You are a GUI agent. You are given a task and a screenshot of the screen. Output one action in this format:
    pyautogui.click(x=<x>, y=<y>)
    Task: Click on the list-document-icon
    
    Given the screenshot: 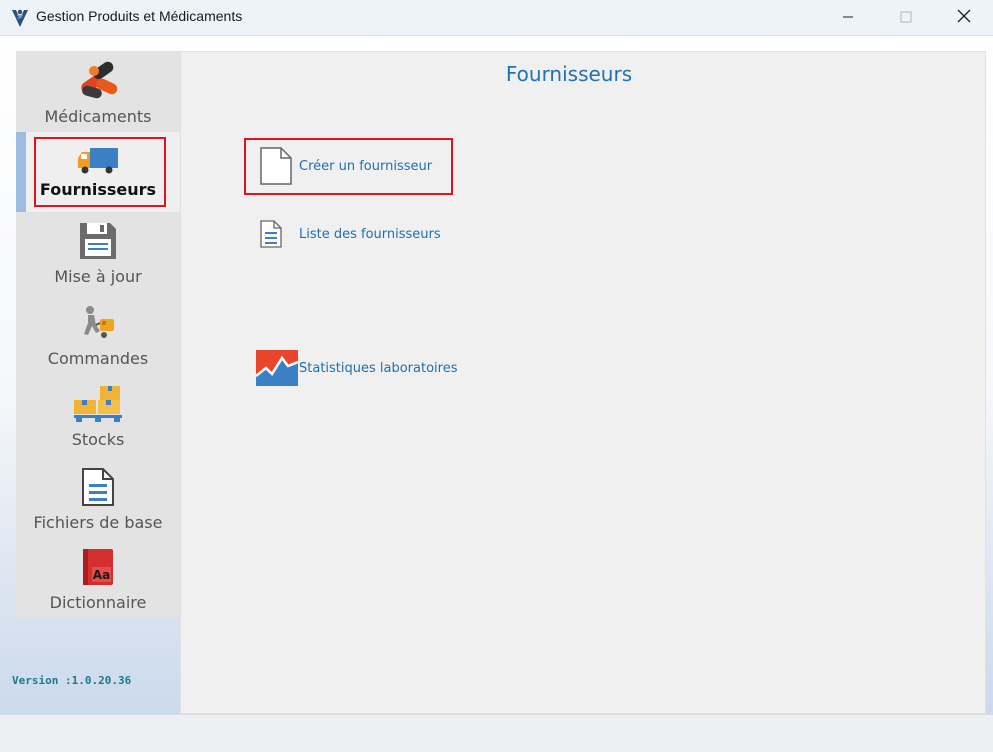 What is the action you would take?
    pyautogui.click(x=279, y=234)
    